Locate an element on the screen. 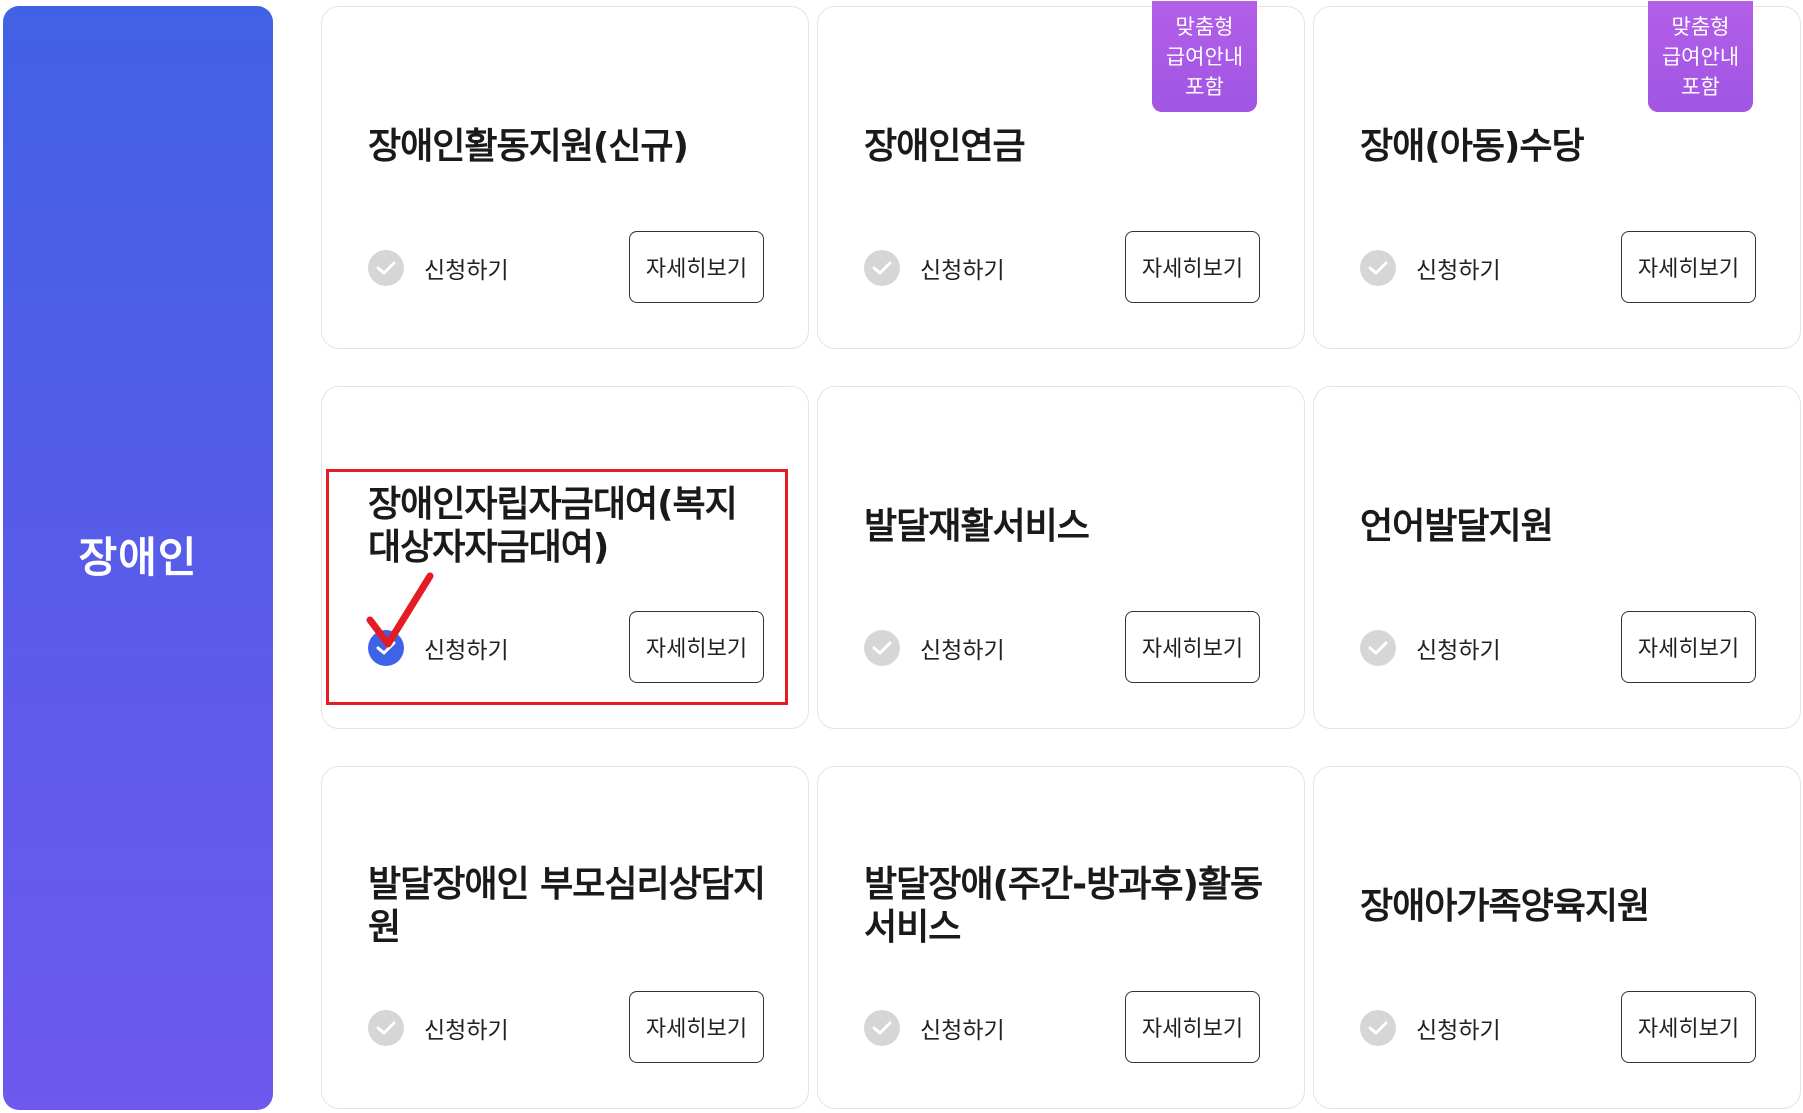 This screenshot has height=1113, width=1803. card-title: 장애인활동지원(신규) is located at coordinates (528, 146).